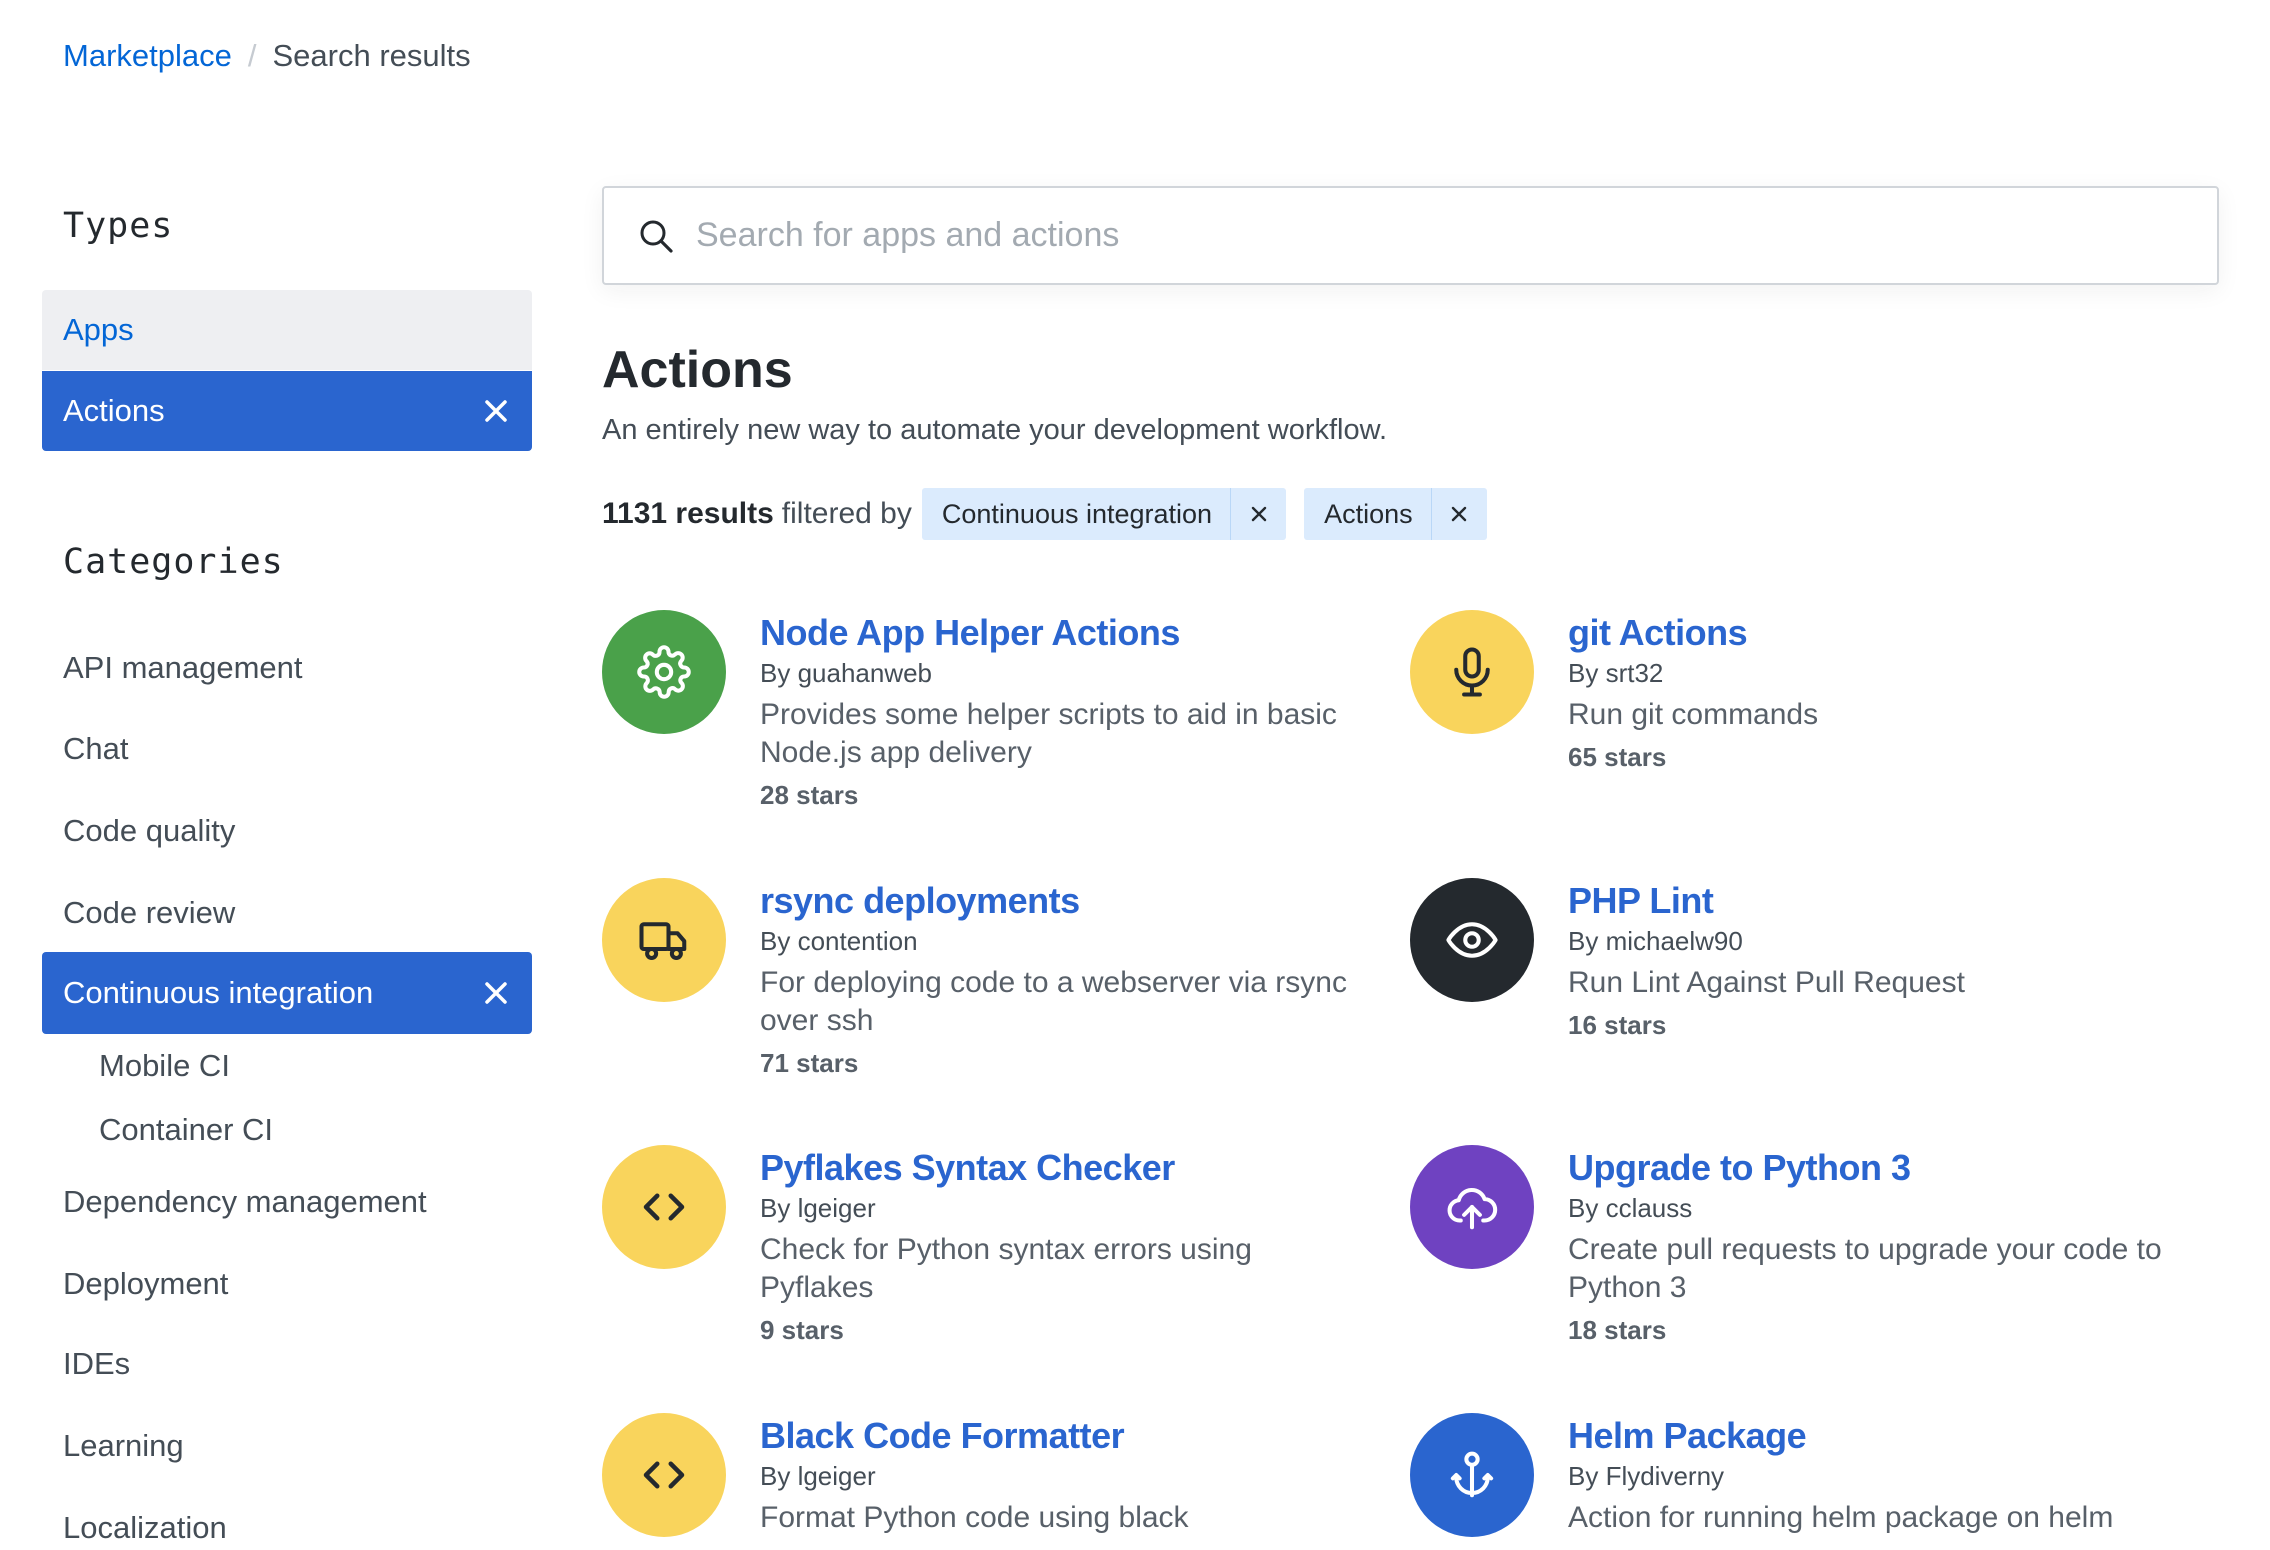  I want to click on types-heading: Types, so click(118, 226).